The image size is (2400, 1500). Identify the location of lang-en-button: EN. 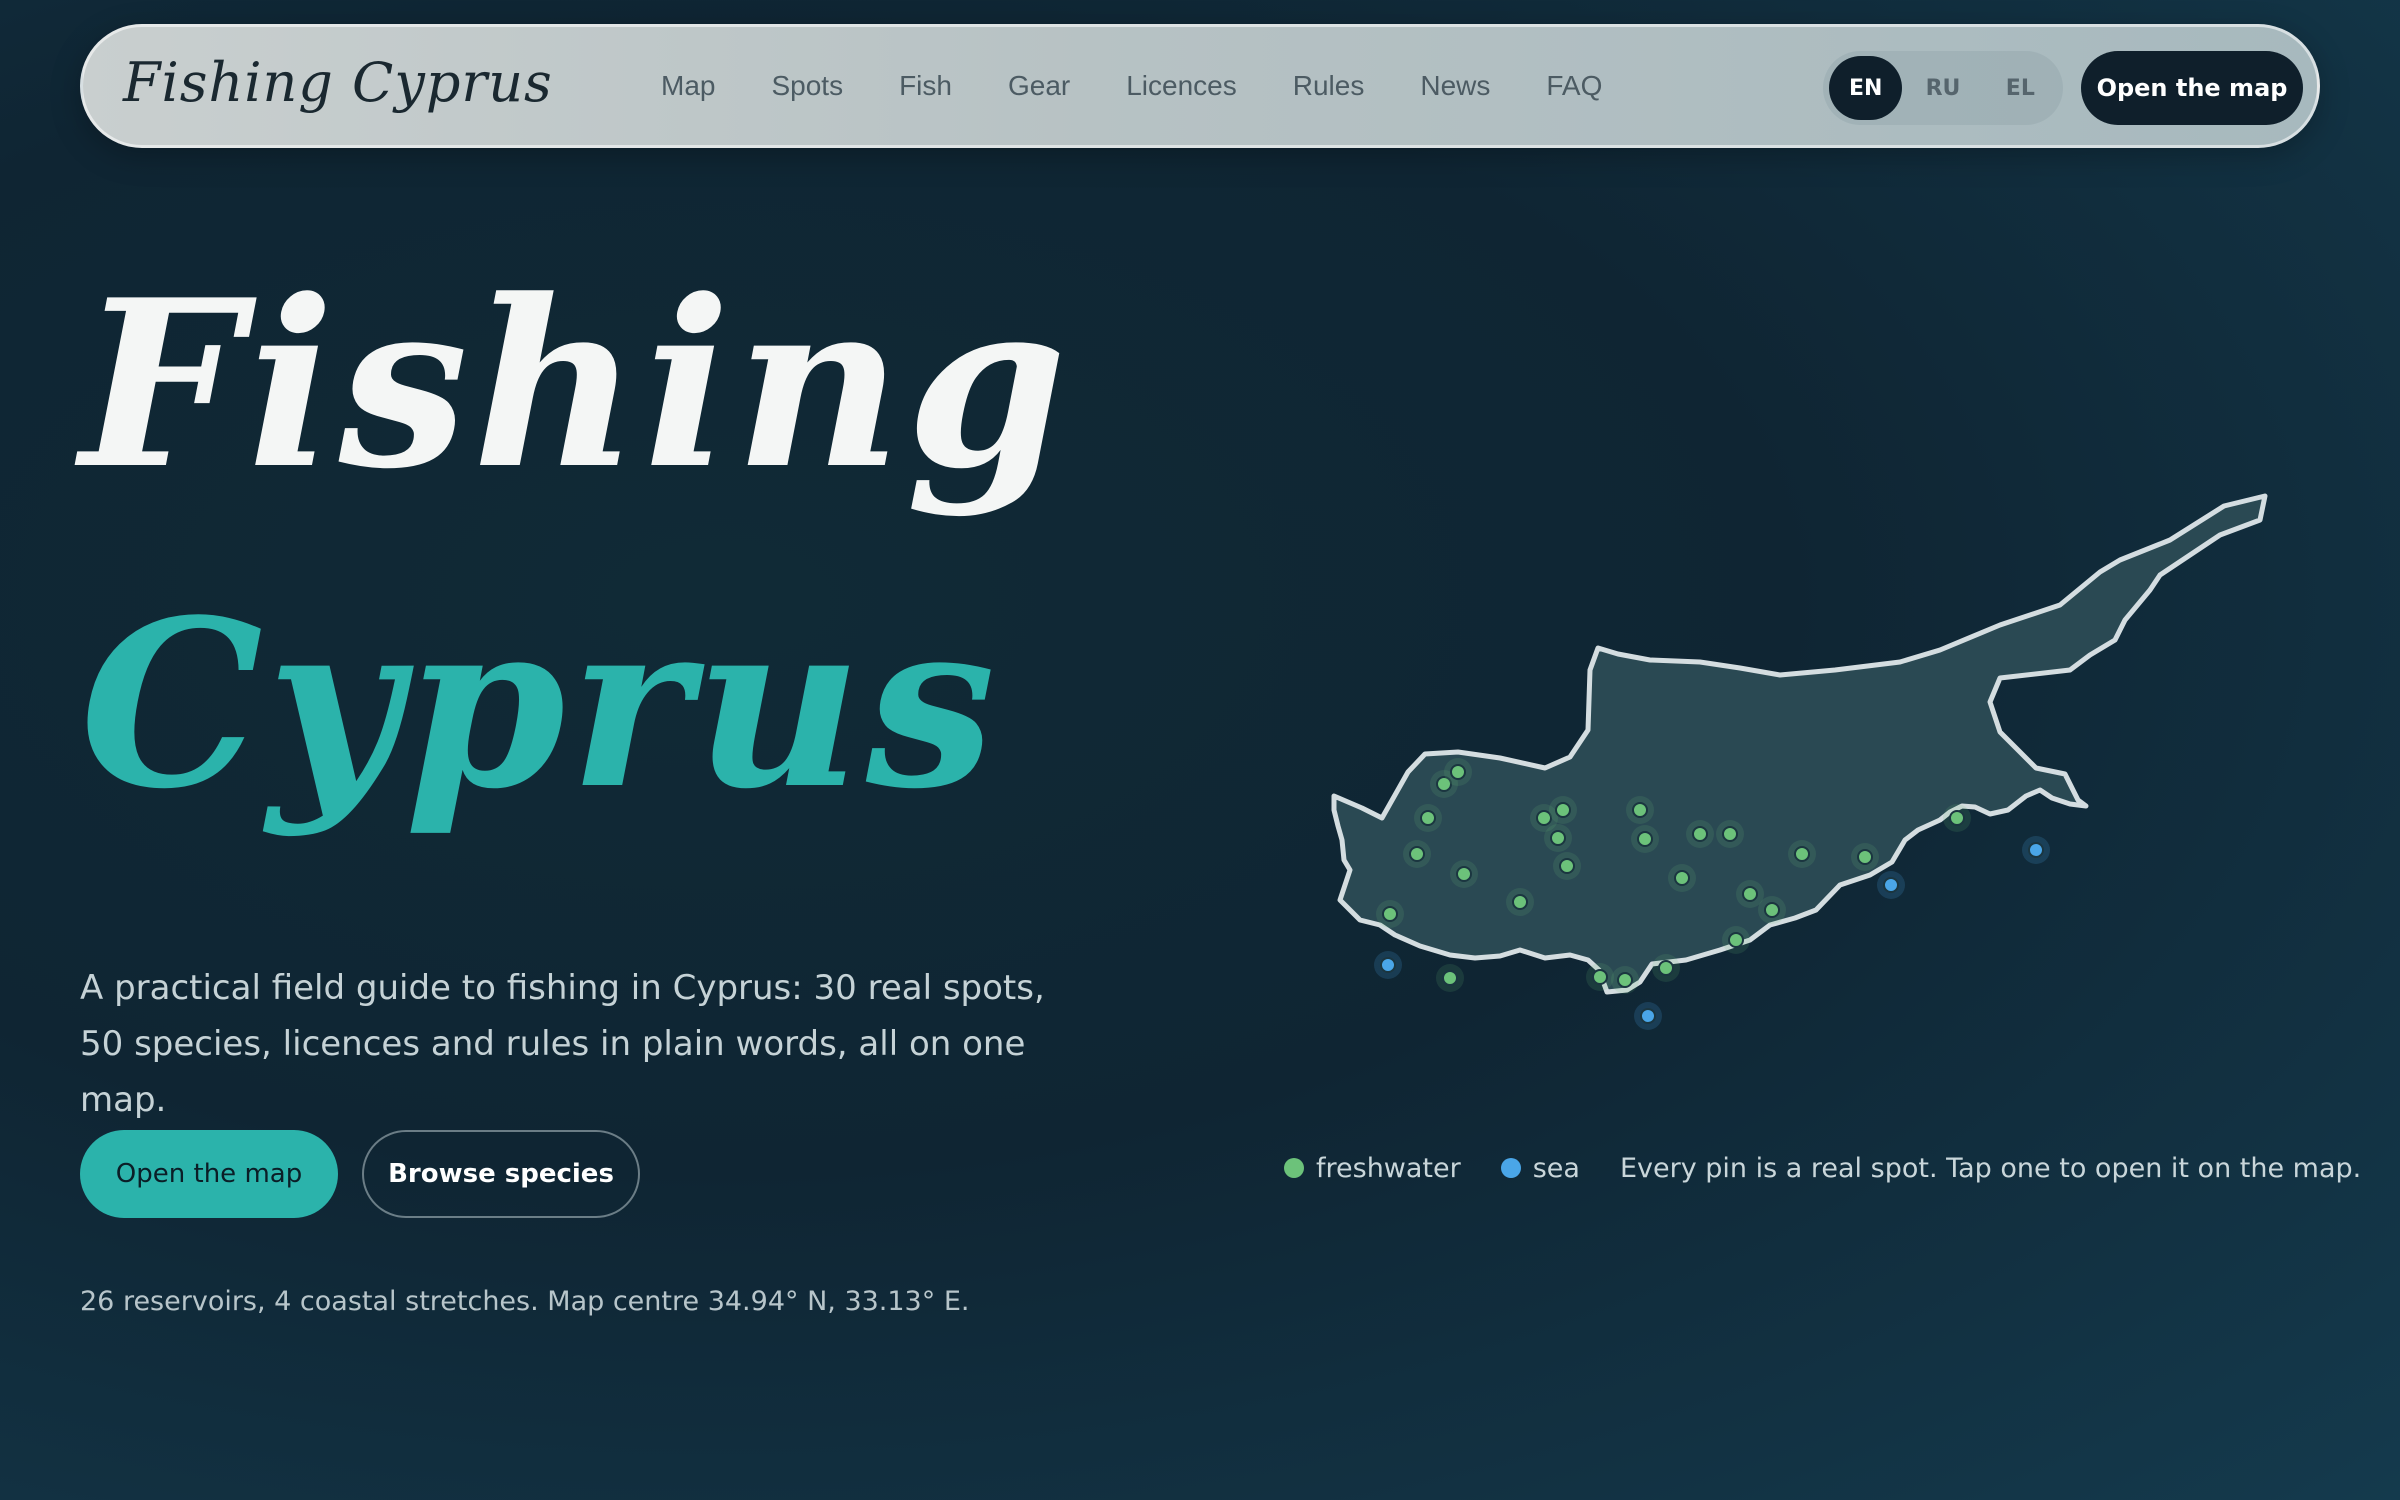
(1866, 88).